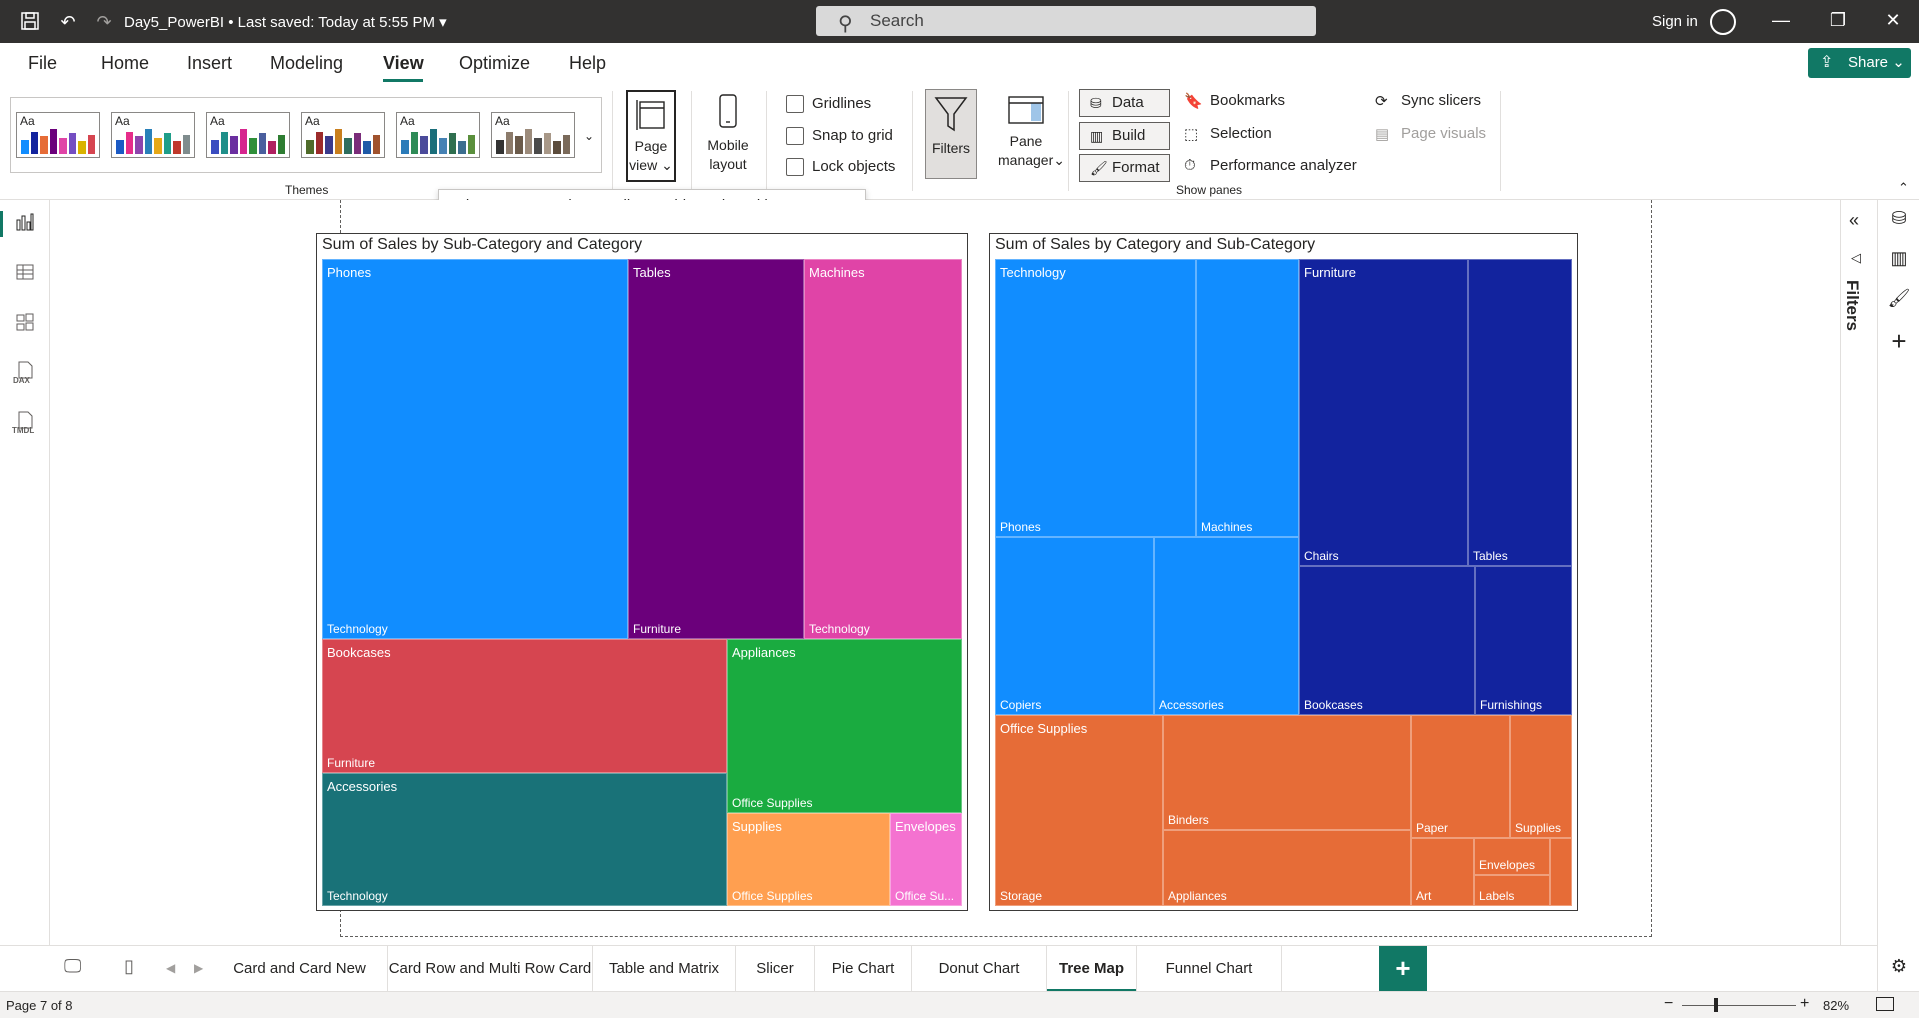 Image resolution: width=1919 pixels, height=1018 pixels. Describe the element at coordinates (1383, 412) in the screenshot. I see `treemap-tile: Furniture Chairs` at that location.